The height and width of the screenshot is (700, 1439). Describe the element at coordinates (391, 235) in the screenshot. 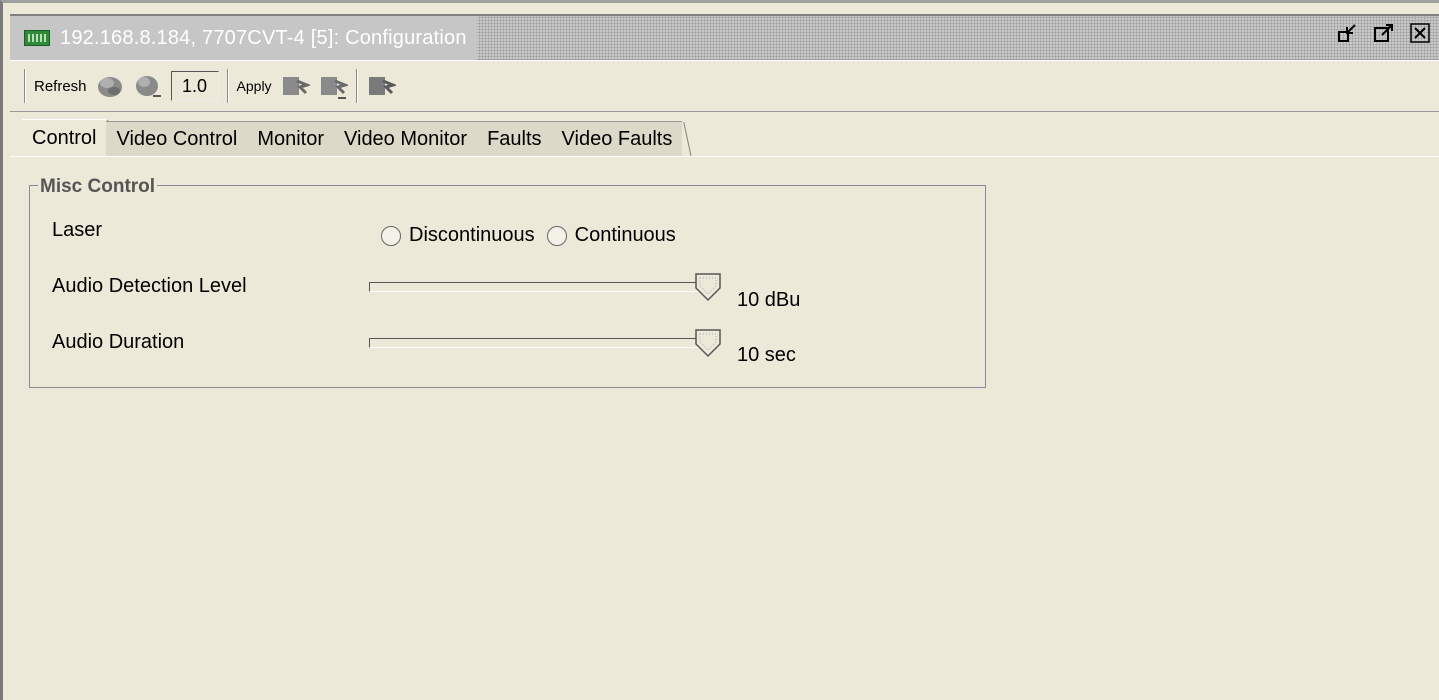

I see `radio-discontinuous` at that location.